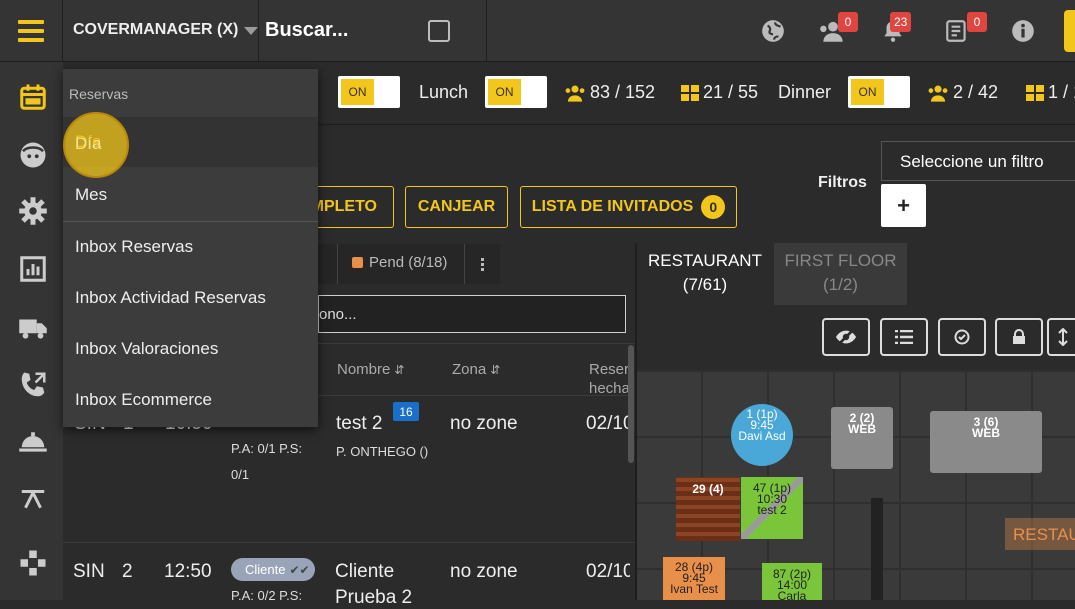  I want to click on top-bar: COVERMANAGER (X) Buscar... 0 23 0, so click(537, 31).